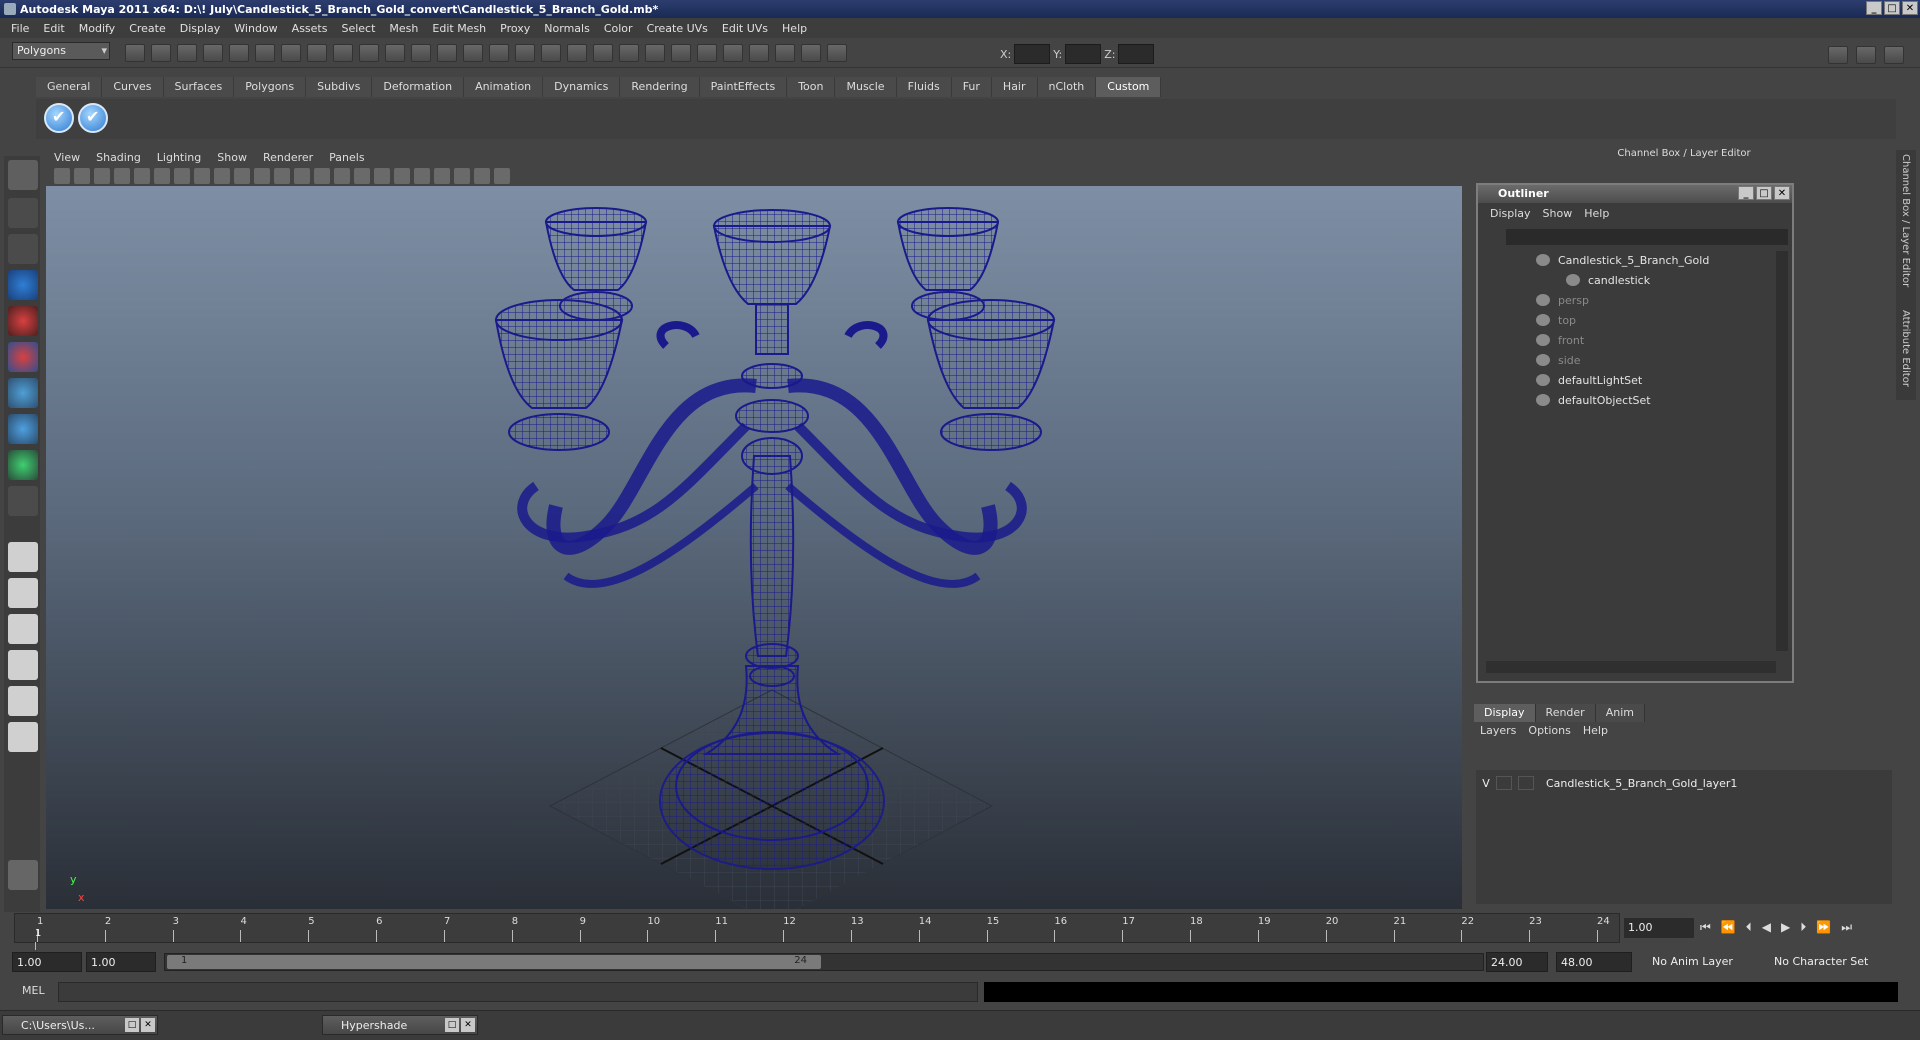  I want to click on shelf-tab-toon: Toon, so click(811, 87).